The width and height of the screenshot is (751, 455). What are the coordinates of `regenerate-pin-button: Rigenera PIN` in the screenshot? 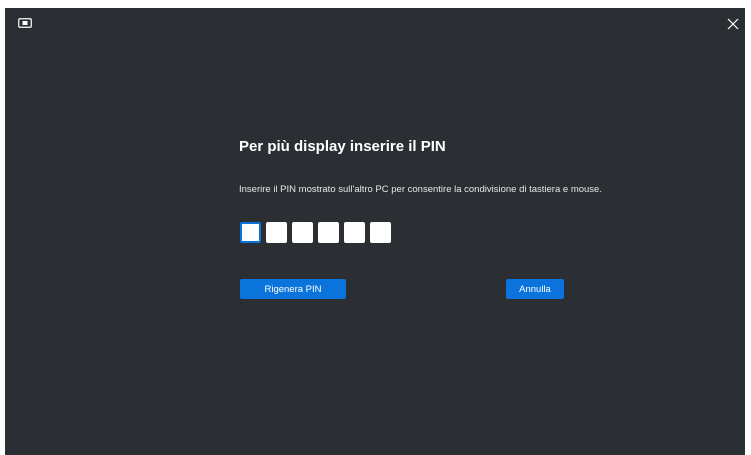 It's located at (293, 289).